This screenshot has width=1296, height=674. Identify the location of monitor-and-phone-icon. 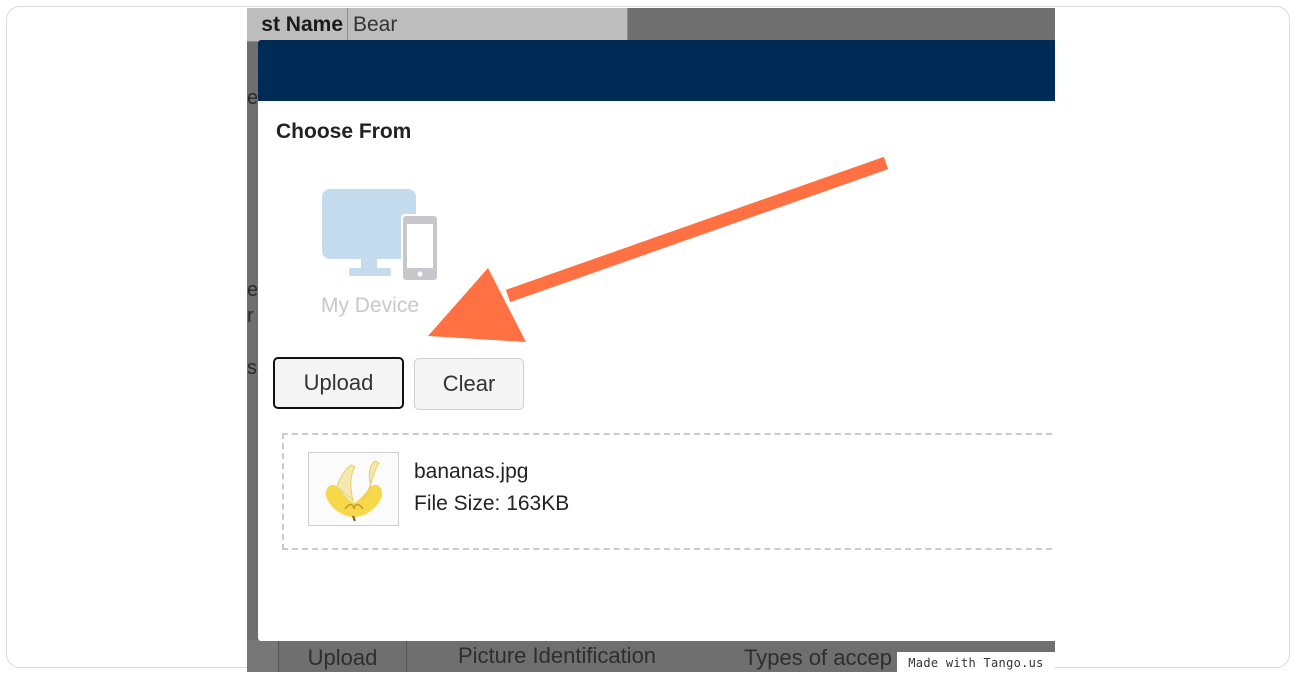
(380, 235).